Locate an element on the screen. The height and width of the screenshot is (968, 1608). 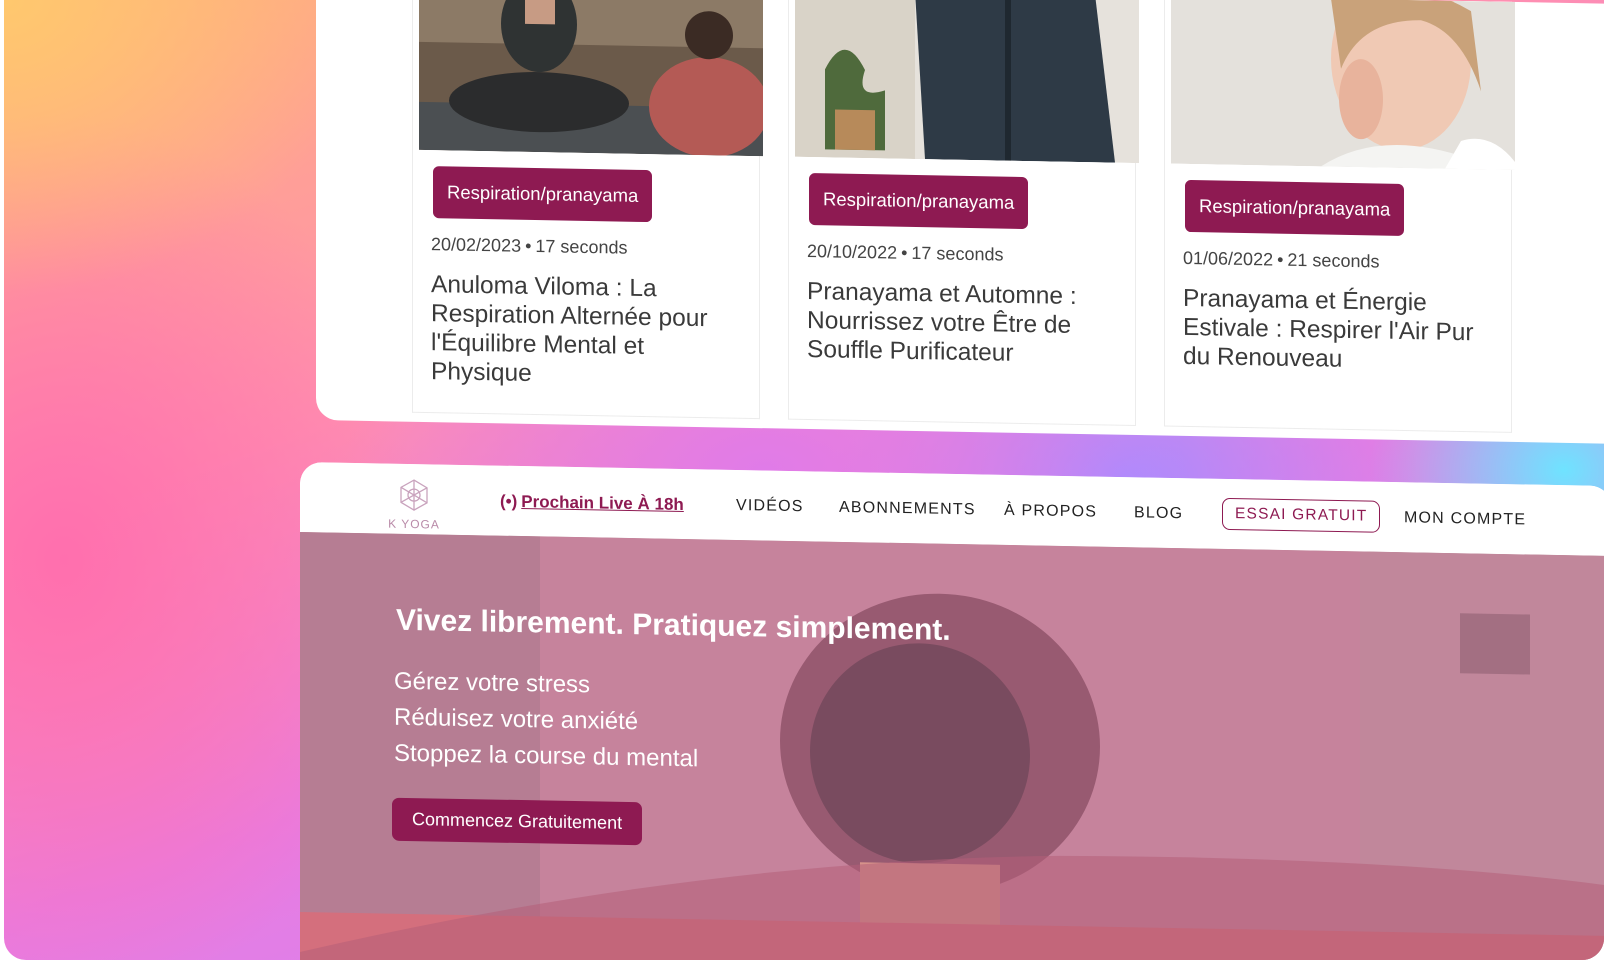
lotus-icon is located at coordinates (414, 495).